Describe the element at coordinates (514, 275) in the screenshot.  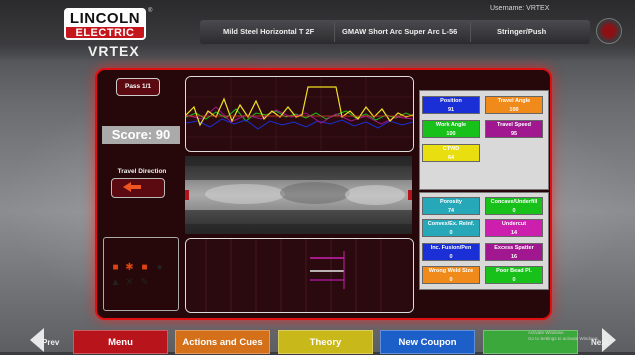
I see `metric-poor-bead-placement: Poor Bead Pl. 0` at that location.